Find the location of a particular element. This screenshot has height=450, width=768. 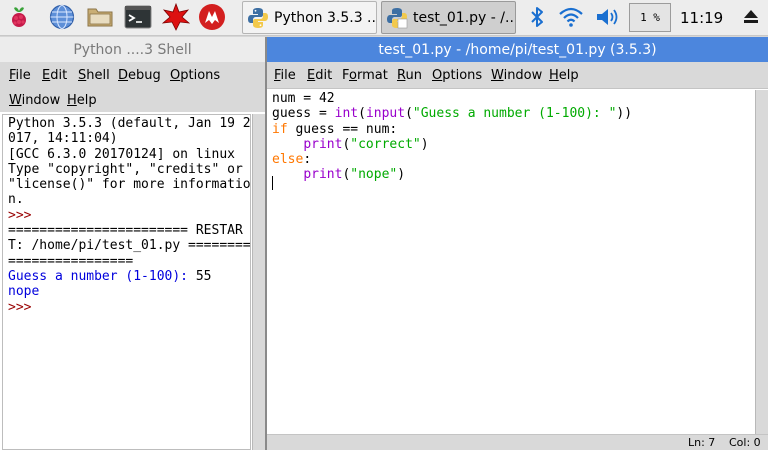

shell-line-text: 017, 14:11:04) is located at coordinates (63, 139).